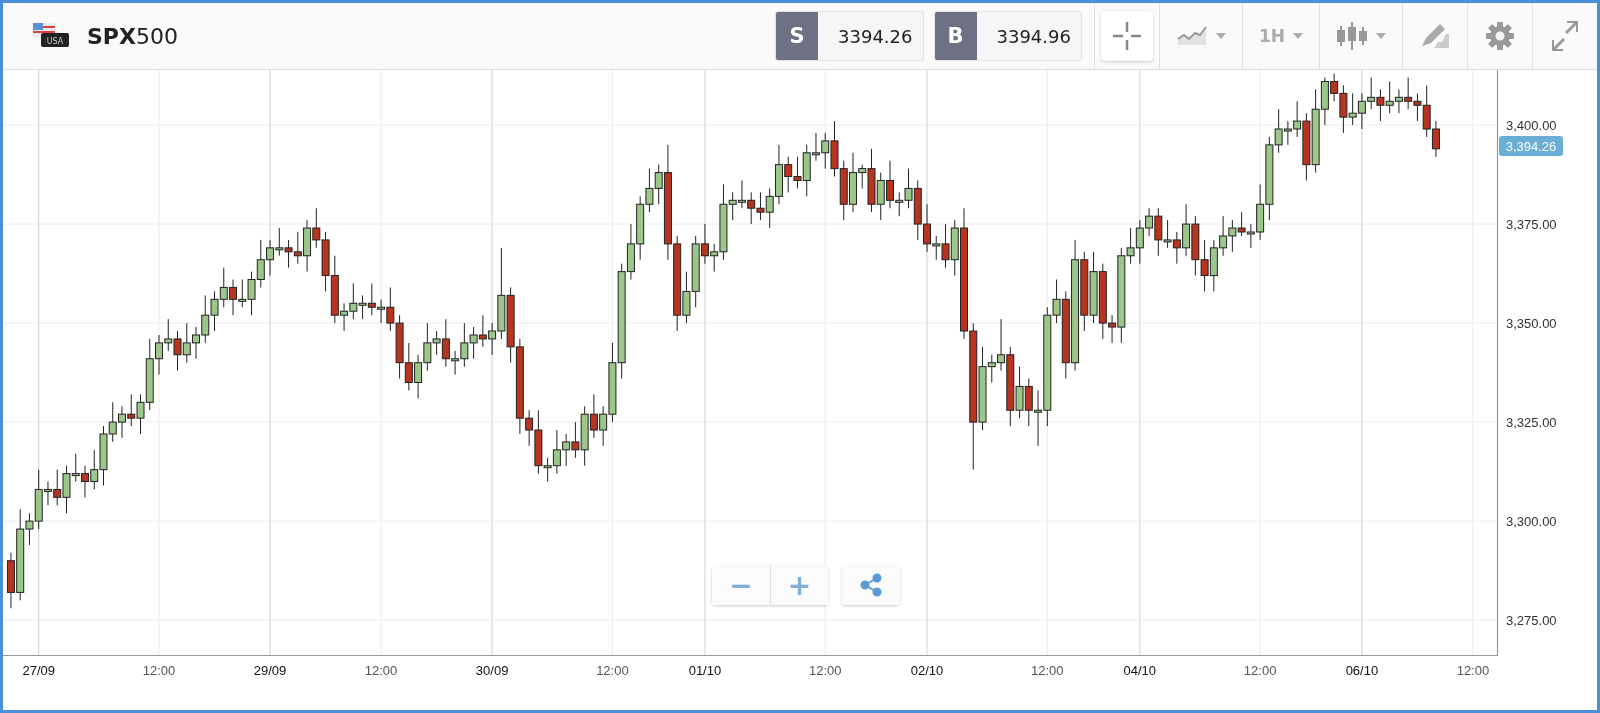 The width and height of the screenshot is (1600, 713). What do you see at coordinates (1435, 36) in the screenshot?
I see `pencil-icon` at bounding box center [1435, 36].